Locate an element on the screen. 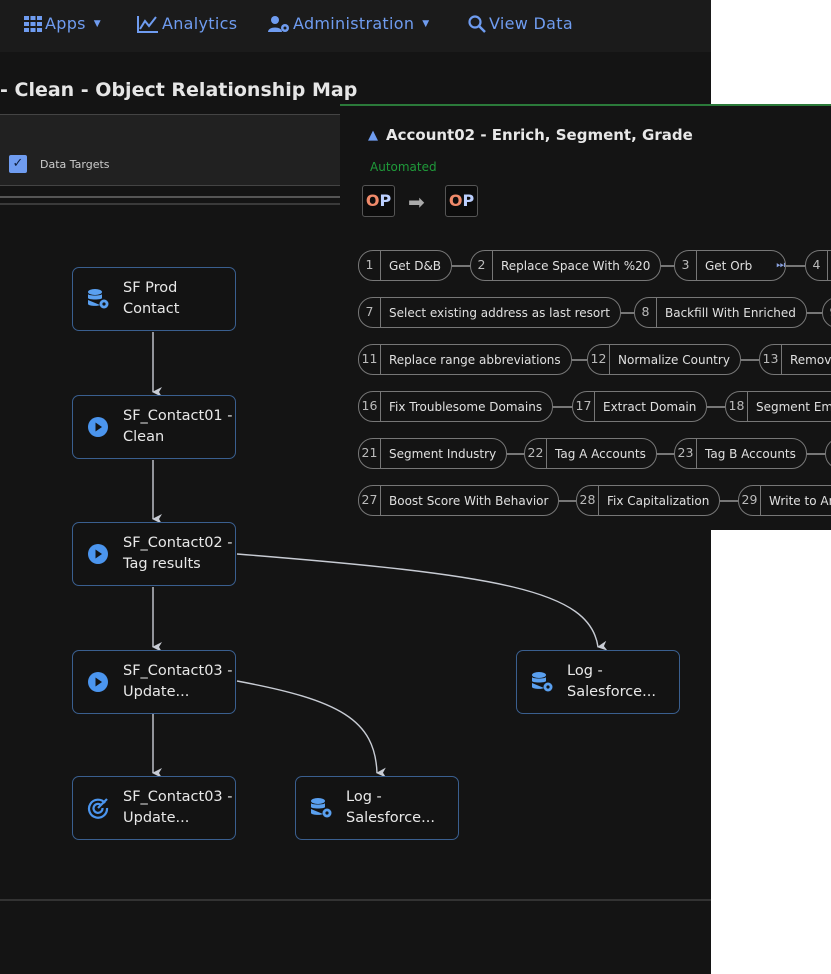 Image resolution: width=831 pixels, height=974 pixels. step-label: Segment Emp is located at coordinates (793, 406).